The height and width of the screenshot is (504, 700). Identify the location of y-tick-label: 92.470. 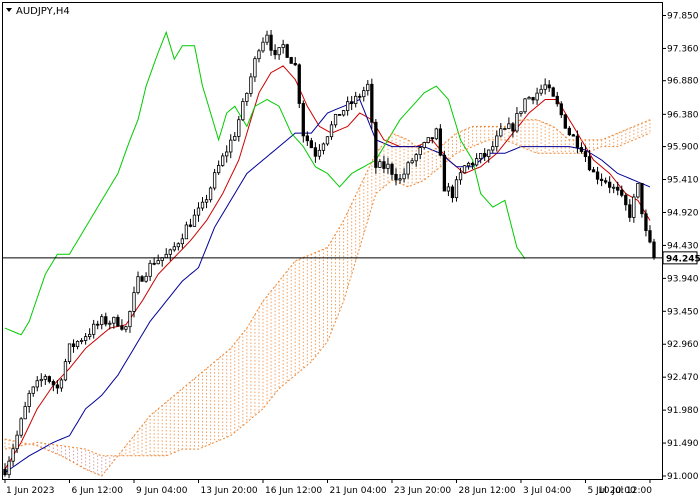
(683, 378).